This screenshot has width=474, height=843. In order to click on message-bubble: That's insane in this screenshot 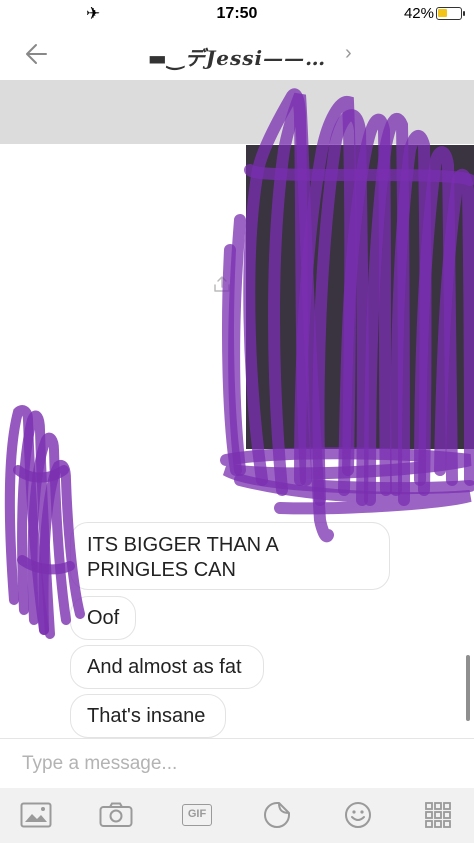, I will do `click(148, 716)`.